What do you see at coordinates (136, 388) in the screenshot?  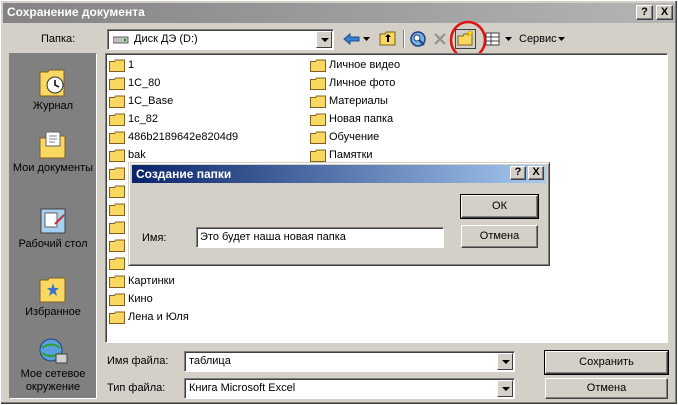 I see `filetype-label: Тип файла:` at bounding box center [136, 388].